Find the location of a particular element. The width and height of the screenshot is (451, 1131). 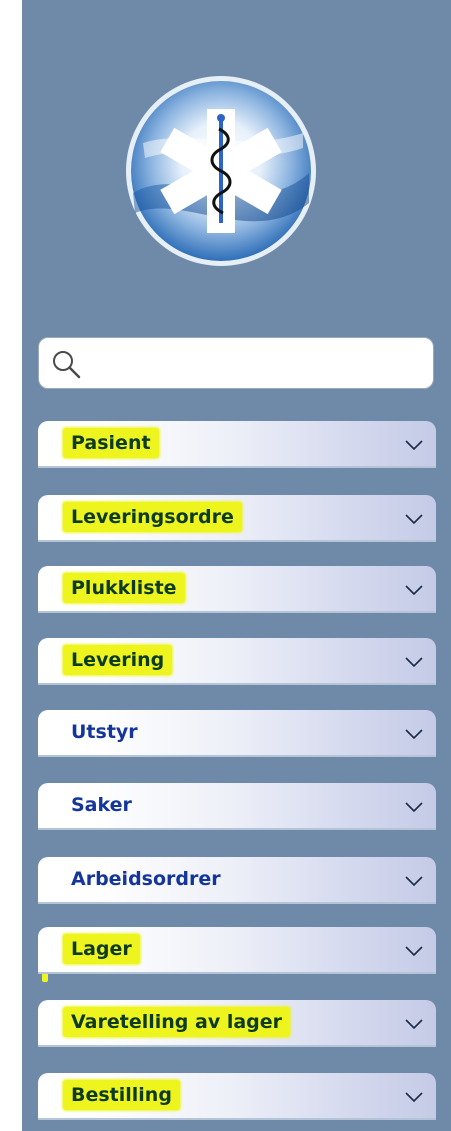

menu-item-plukkliste: Plukkliste is located at coordinates (237, 589).